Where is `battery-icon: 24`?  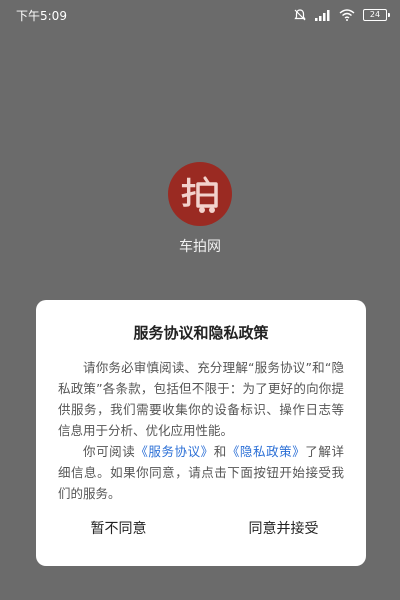
battery-icon: 24 is located at coordinates (376, 15).